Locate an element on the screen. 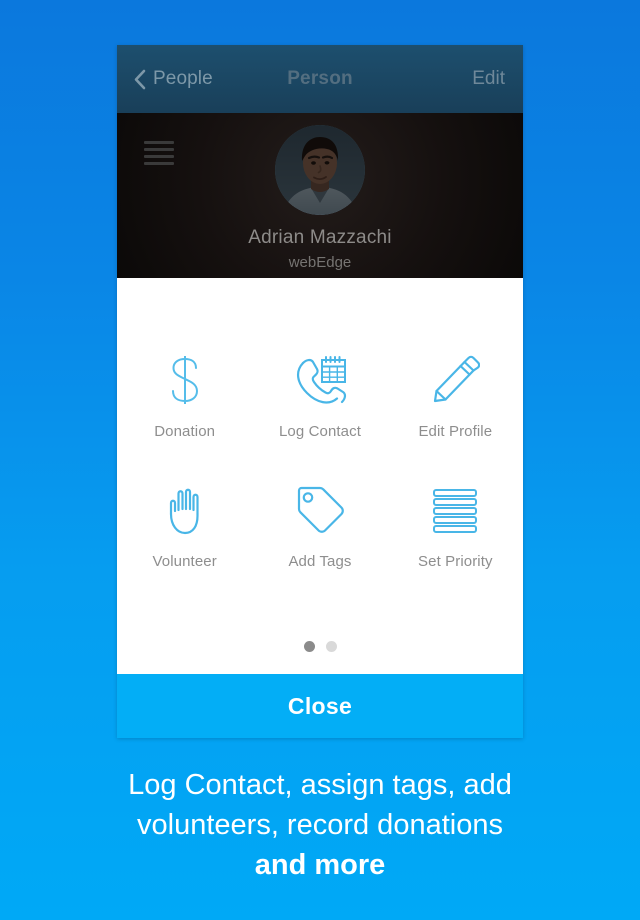 This screenshot has width=640, height=920. action-tile-add-tags: Add Tags is located at coordinates (319, 526).